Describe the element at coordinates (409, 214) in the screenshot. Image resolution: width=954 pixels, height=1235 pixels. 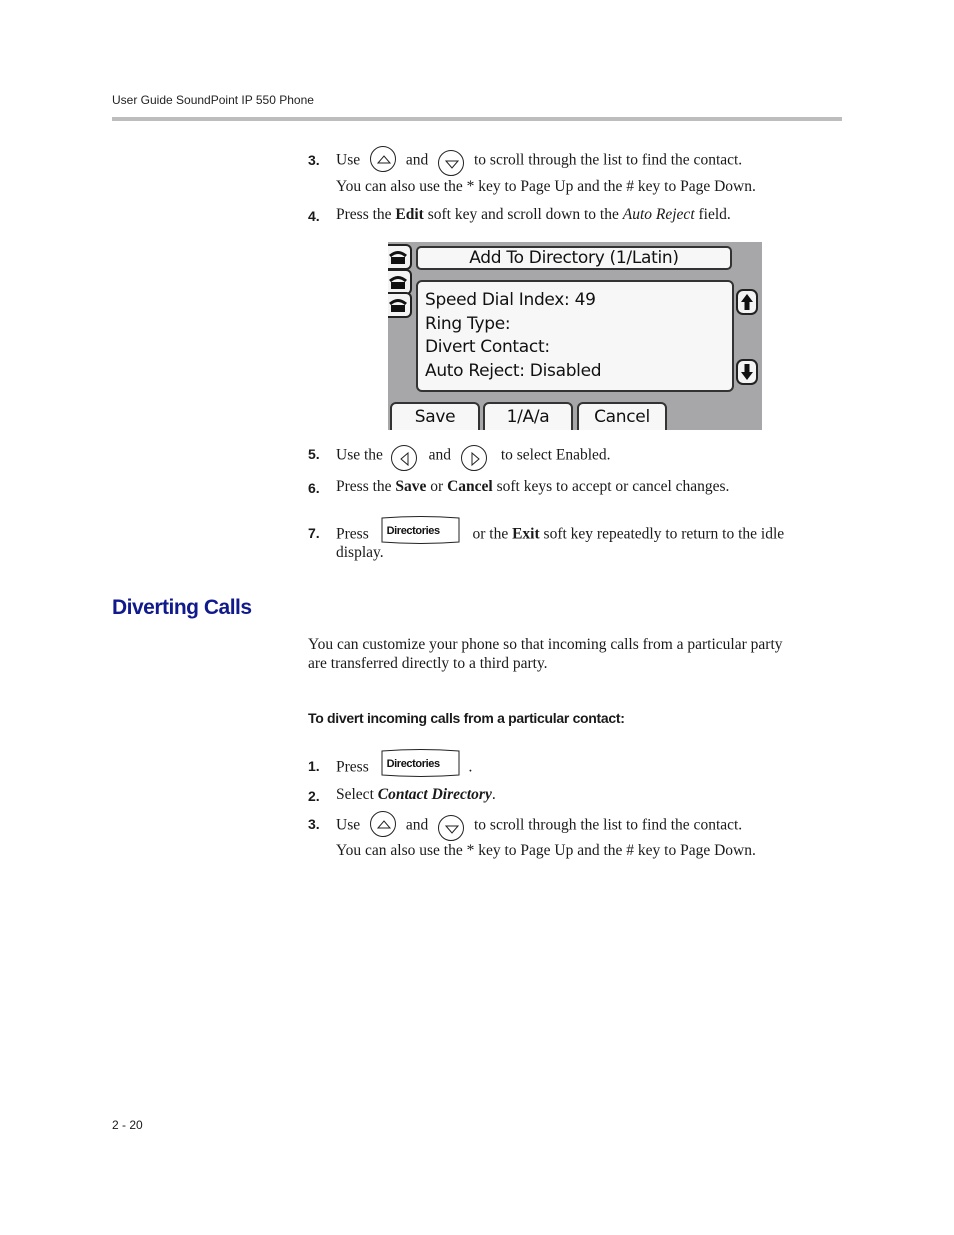
I see `edit-softkey-name: Edit` at that location.